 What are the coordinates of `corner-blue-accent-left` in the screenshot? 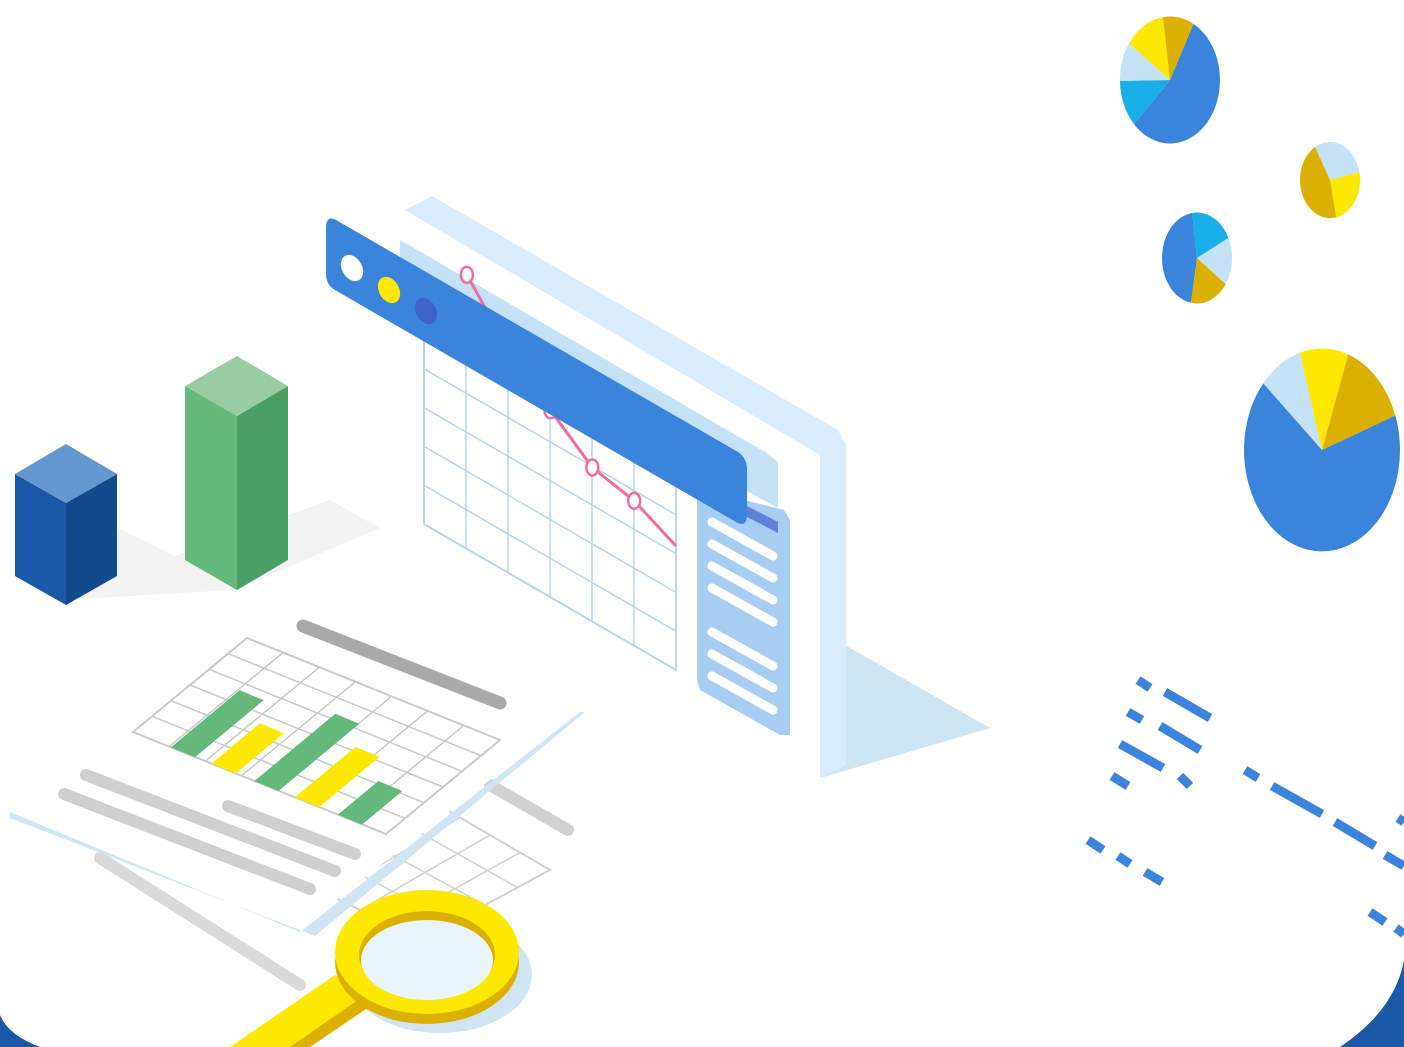 It's located at (20, 1031).